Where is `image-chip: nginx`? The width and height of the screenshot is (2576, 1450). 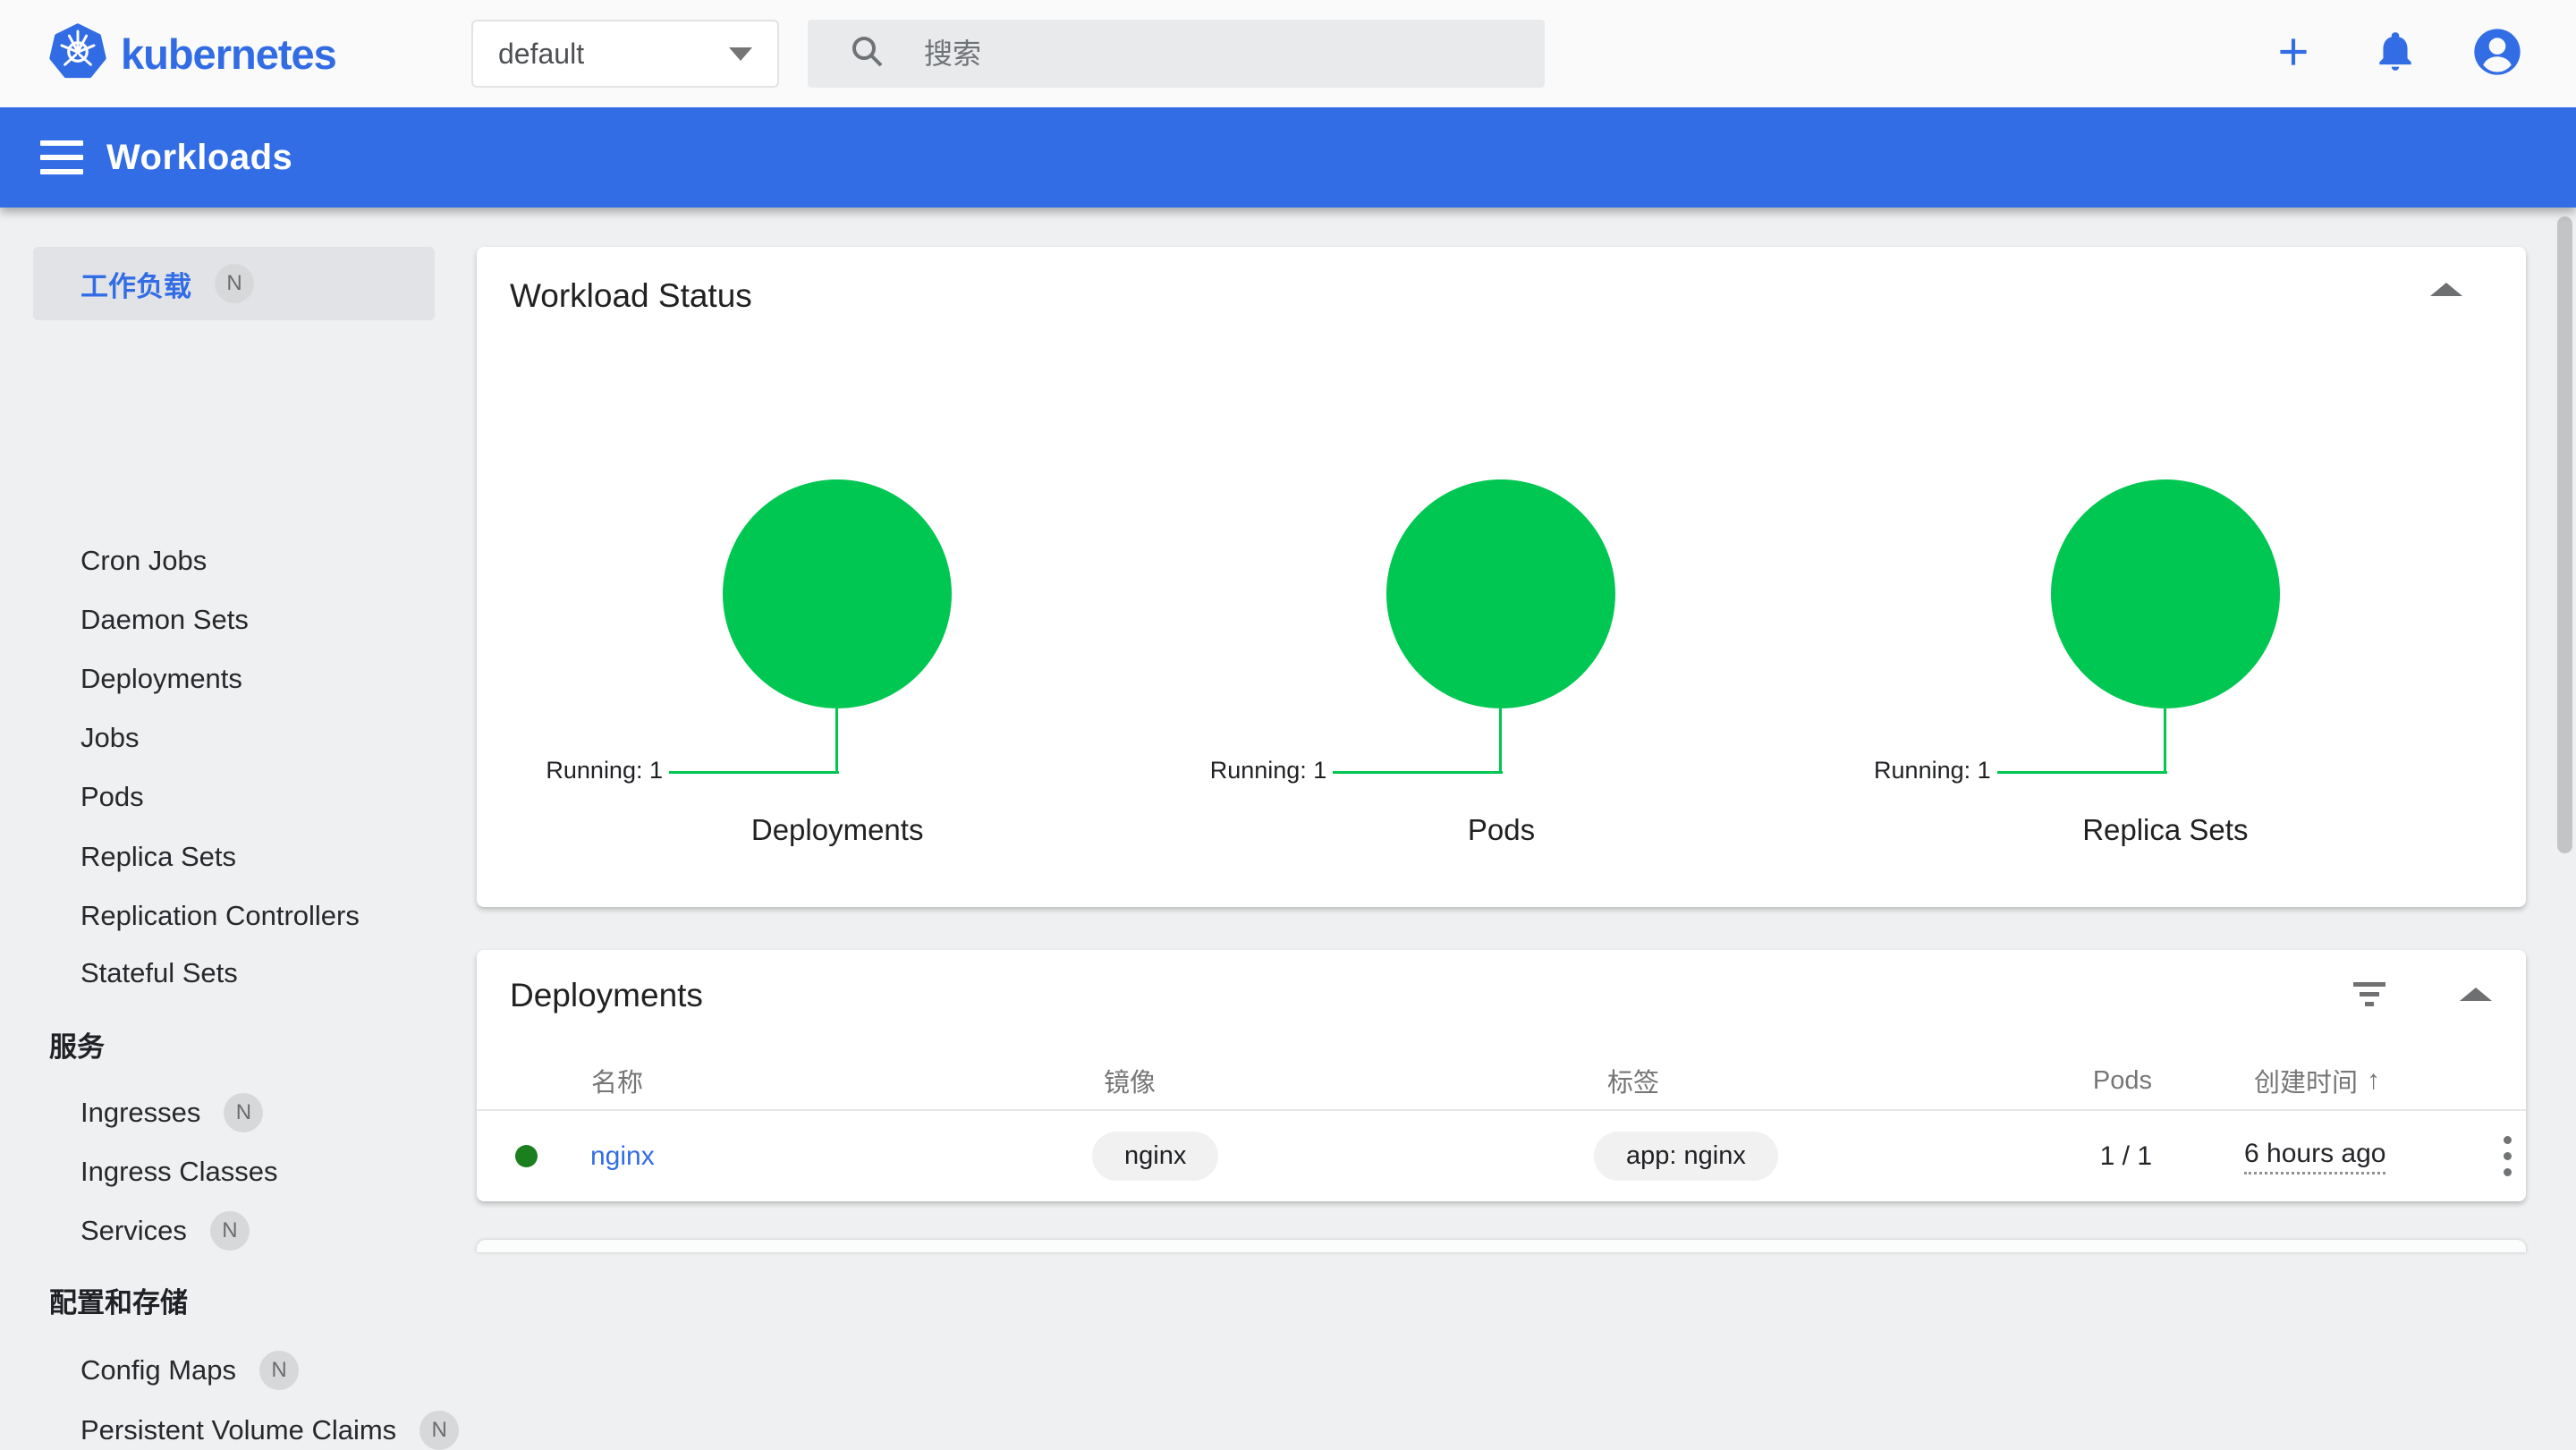 image-chip: nginx is located at coordinates (1155, 1156).